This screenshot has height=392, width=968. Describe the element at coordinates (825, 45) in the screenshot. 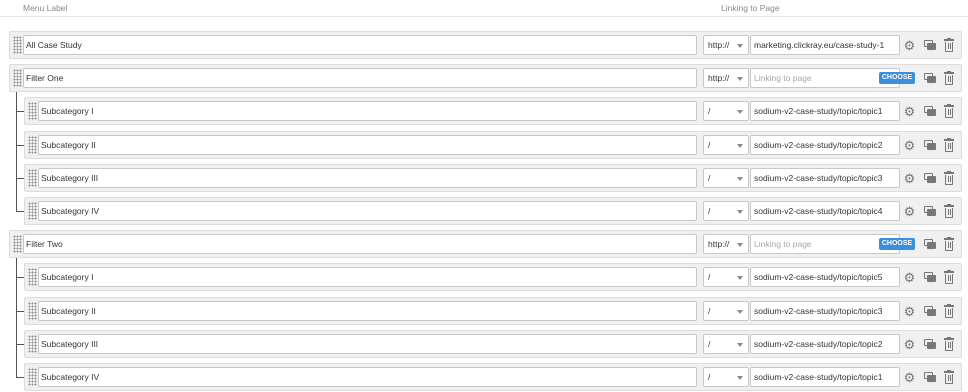

I see `link-url-input: marketing.clickray.eu/case-study-1` at that location.